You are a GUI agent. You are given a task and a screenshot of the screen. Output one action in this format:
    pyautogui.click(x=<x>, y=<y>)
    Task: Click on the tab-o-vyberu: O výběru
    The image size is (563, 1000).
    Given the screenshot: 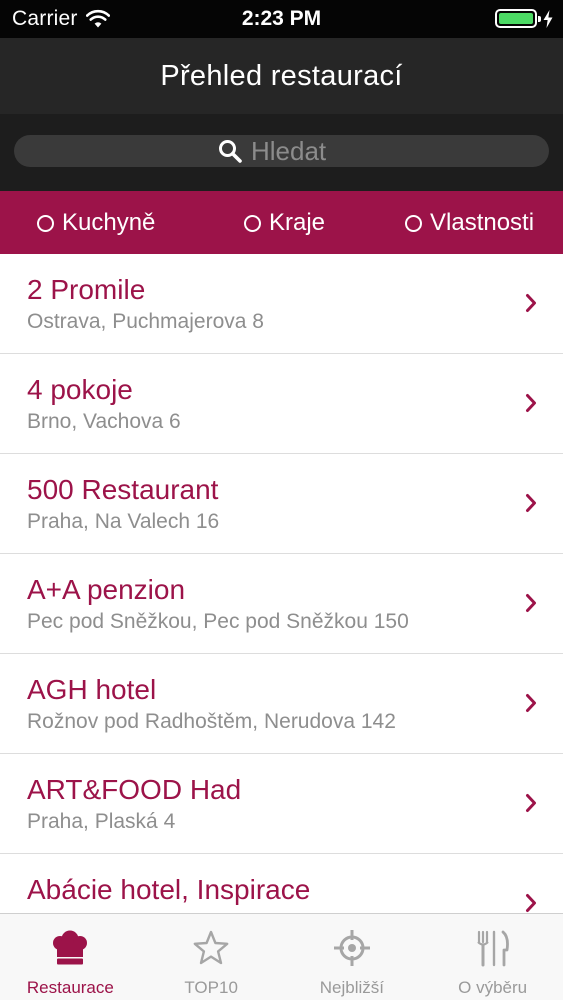 What is the action you would take?
    pyautogui.click(x=492, y=957)
    